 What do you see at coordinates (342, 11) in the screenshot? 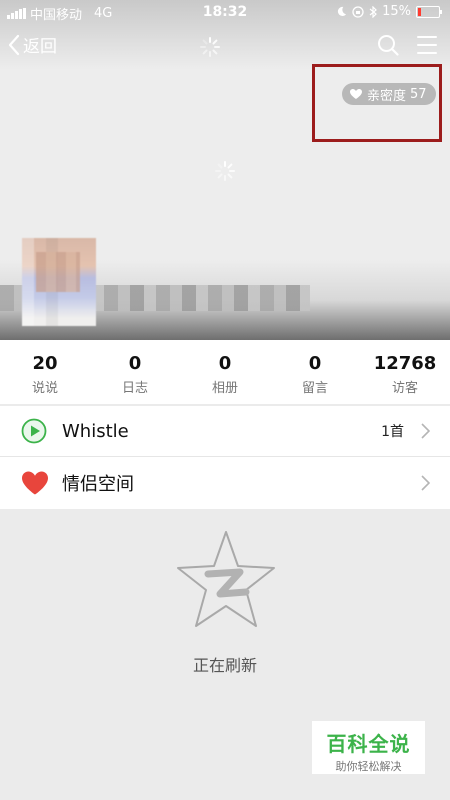
I see `moon-icon` at bounding box center [342, 11].